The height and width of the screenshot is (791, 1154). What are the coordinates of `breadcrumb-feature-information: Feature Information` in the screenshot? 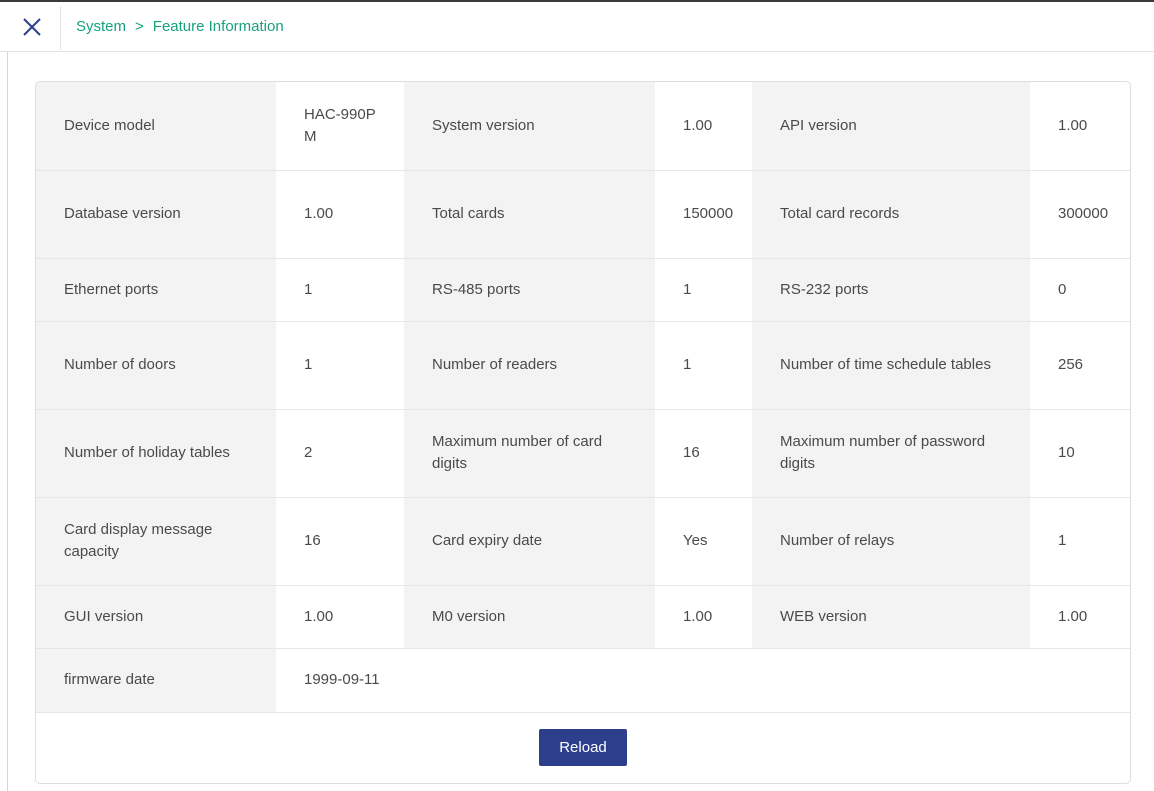 It's located at (218, 26).